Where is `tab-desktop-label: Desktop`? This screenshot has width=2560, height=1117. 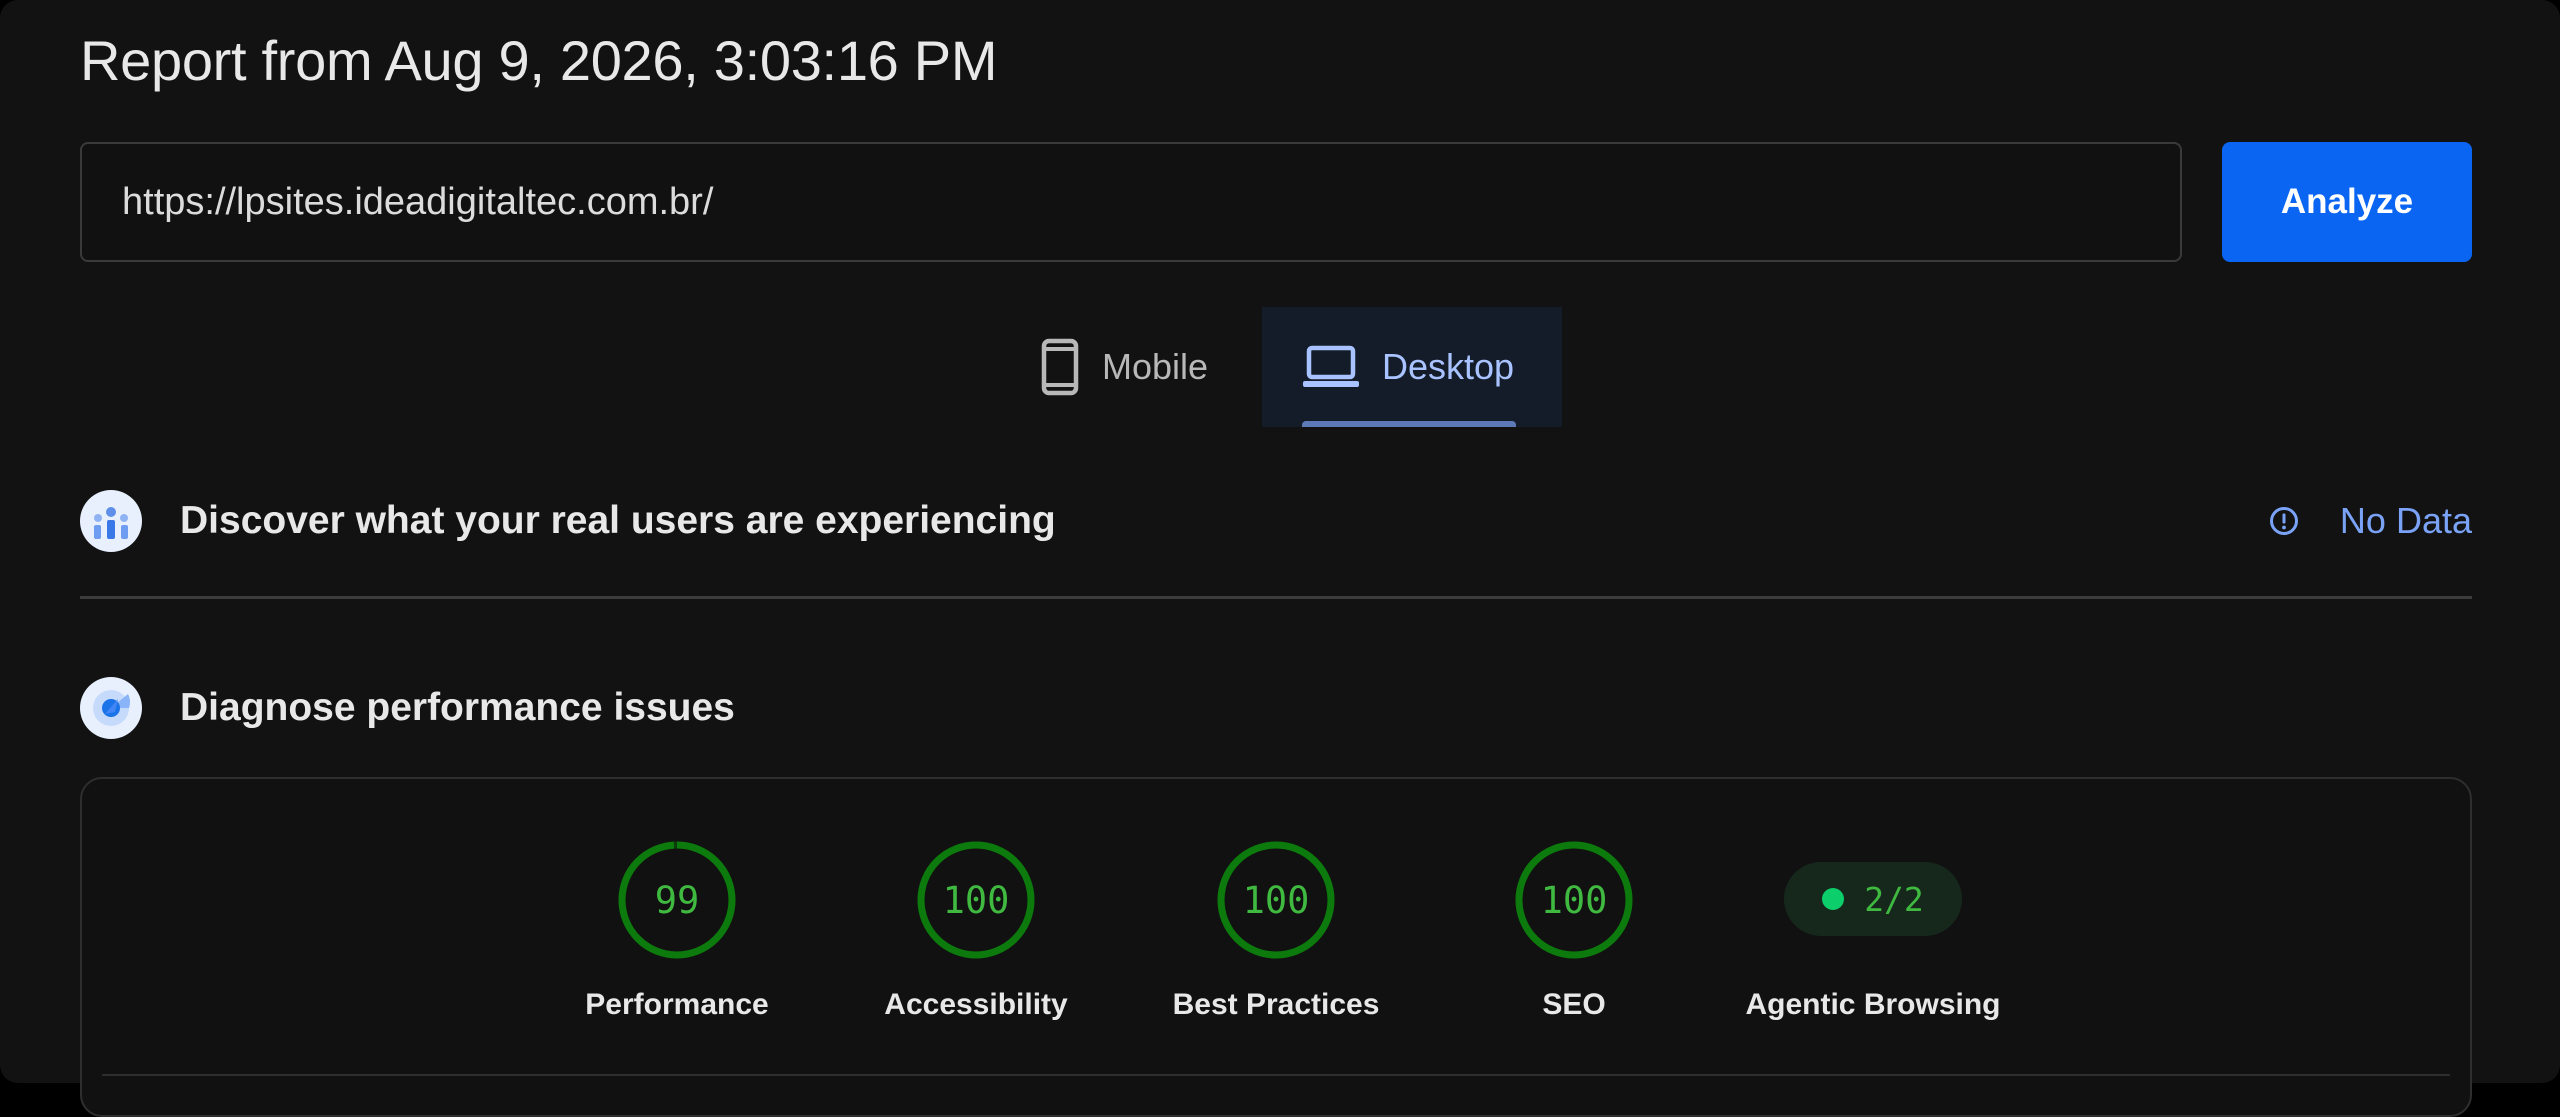 tab-desktop-label: Desktop is located at coordinates (1448, 366).